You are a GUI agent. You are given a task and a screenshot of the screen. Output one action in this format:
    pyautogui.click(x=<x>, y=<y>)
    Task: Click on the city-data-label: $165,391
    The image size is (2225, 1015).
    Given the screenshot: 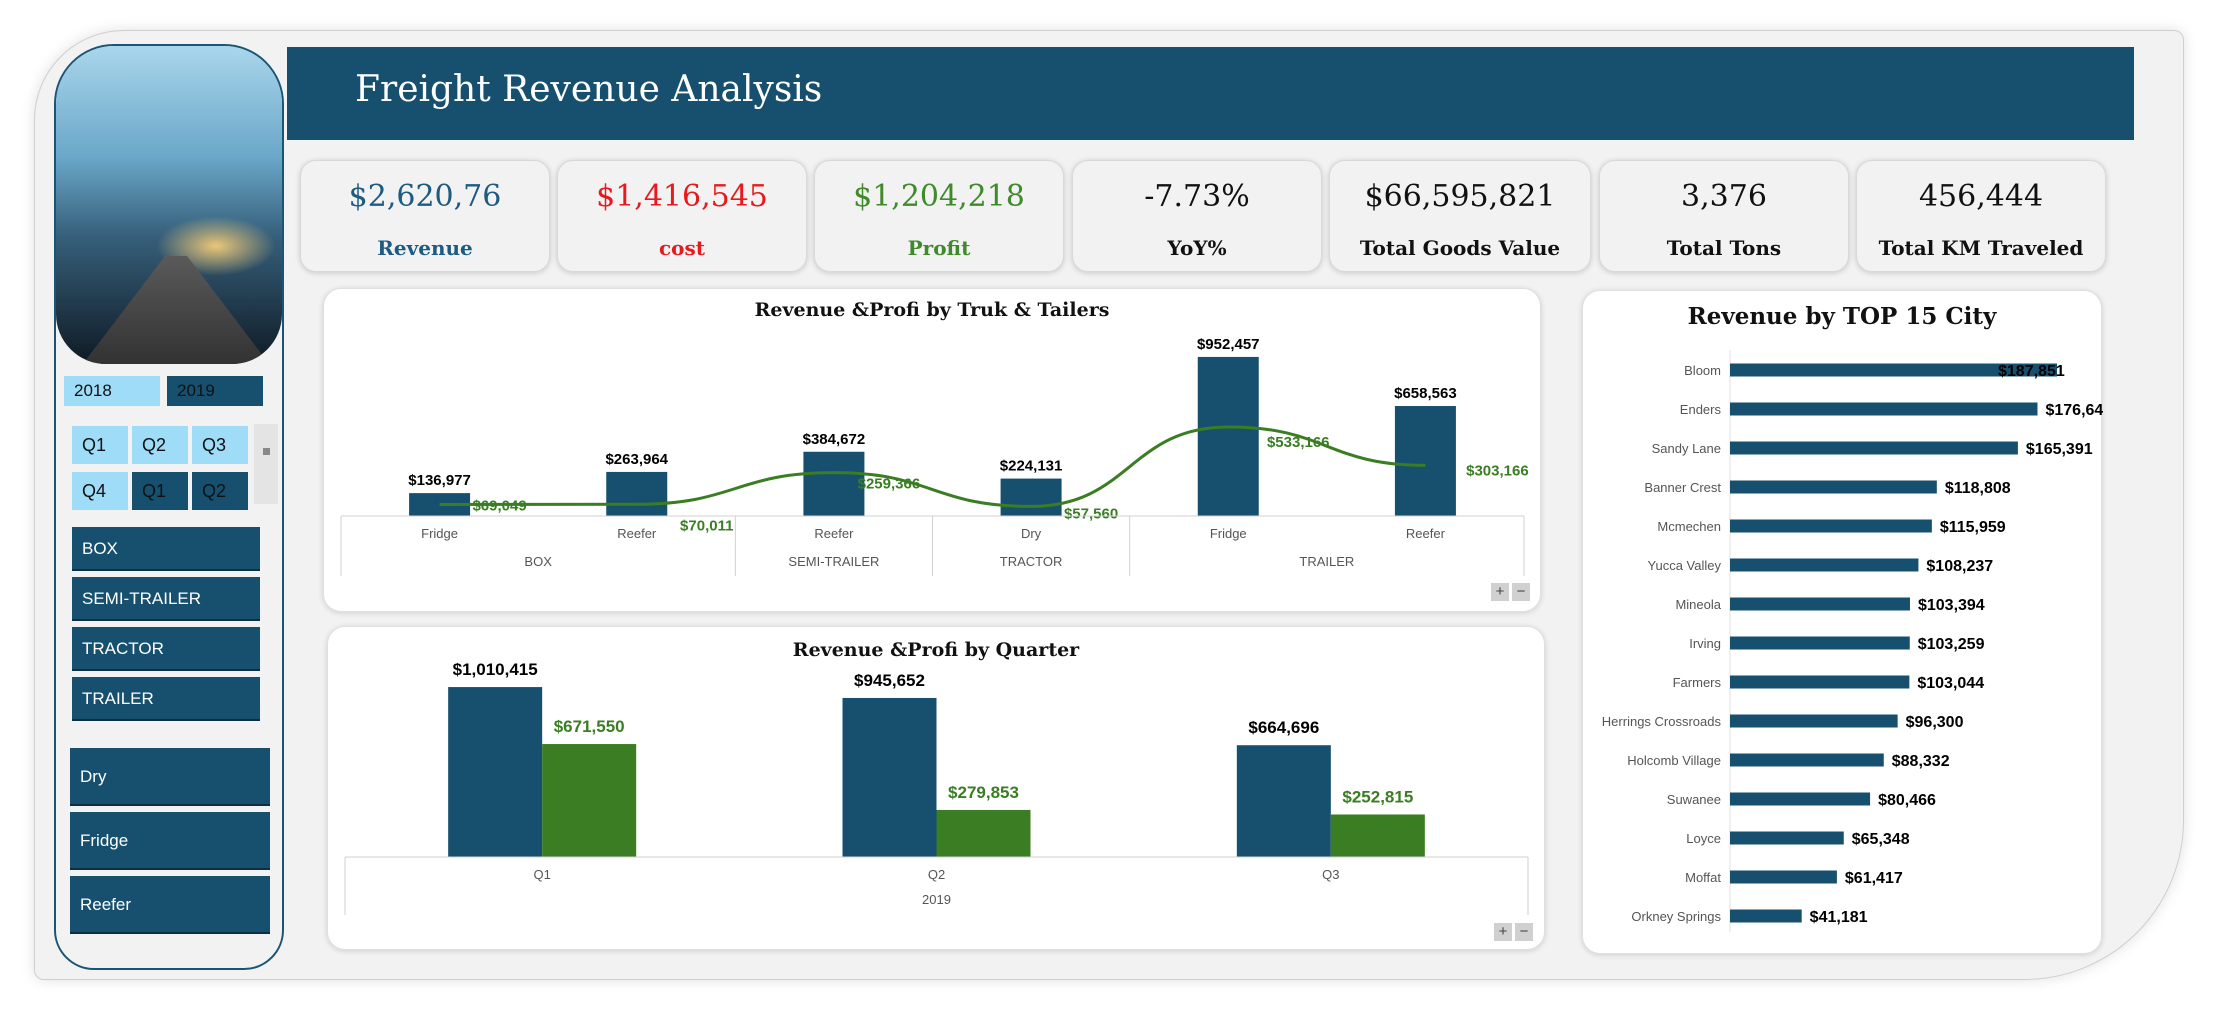 What is the action you would take?
    pyautogui.click(x=2059, y=449)
    